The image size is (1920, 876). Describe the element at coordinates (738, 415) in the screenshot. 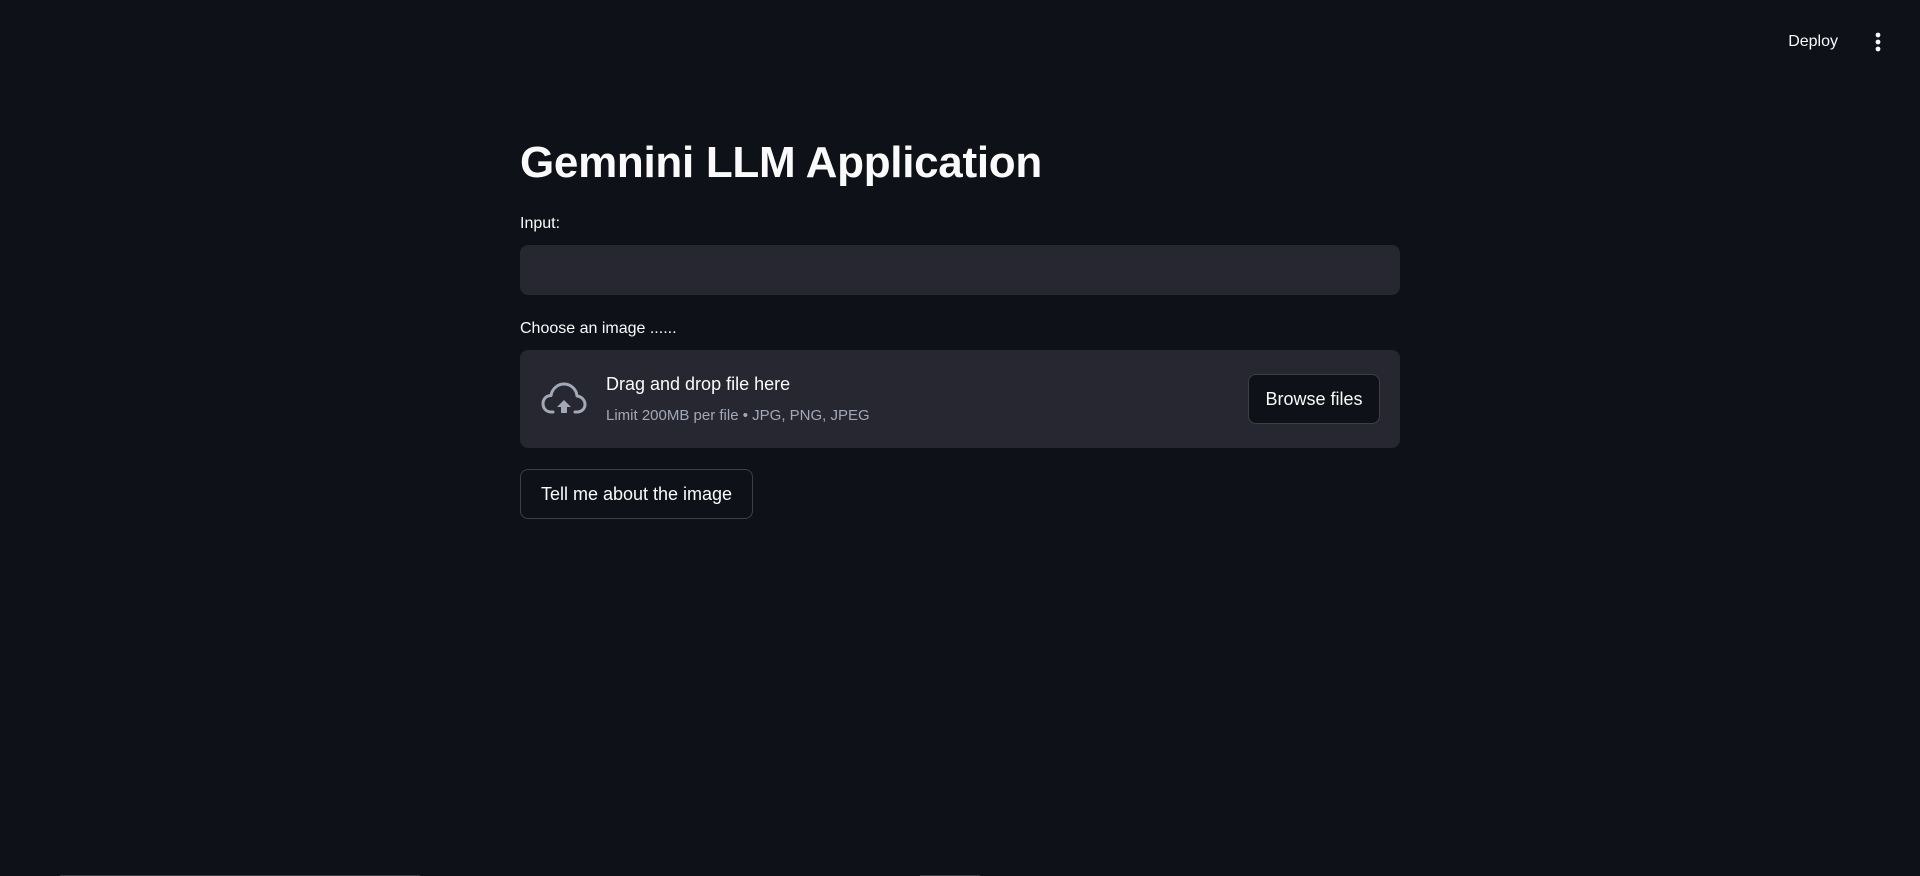

I see `upload-limit-text: Limit 200MB per file • JPG, PNG, JPEG` at that location.